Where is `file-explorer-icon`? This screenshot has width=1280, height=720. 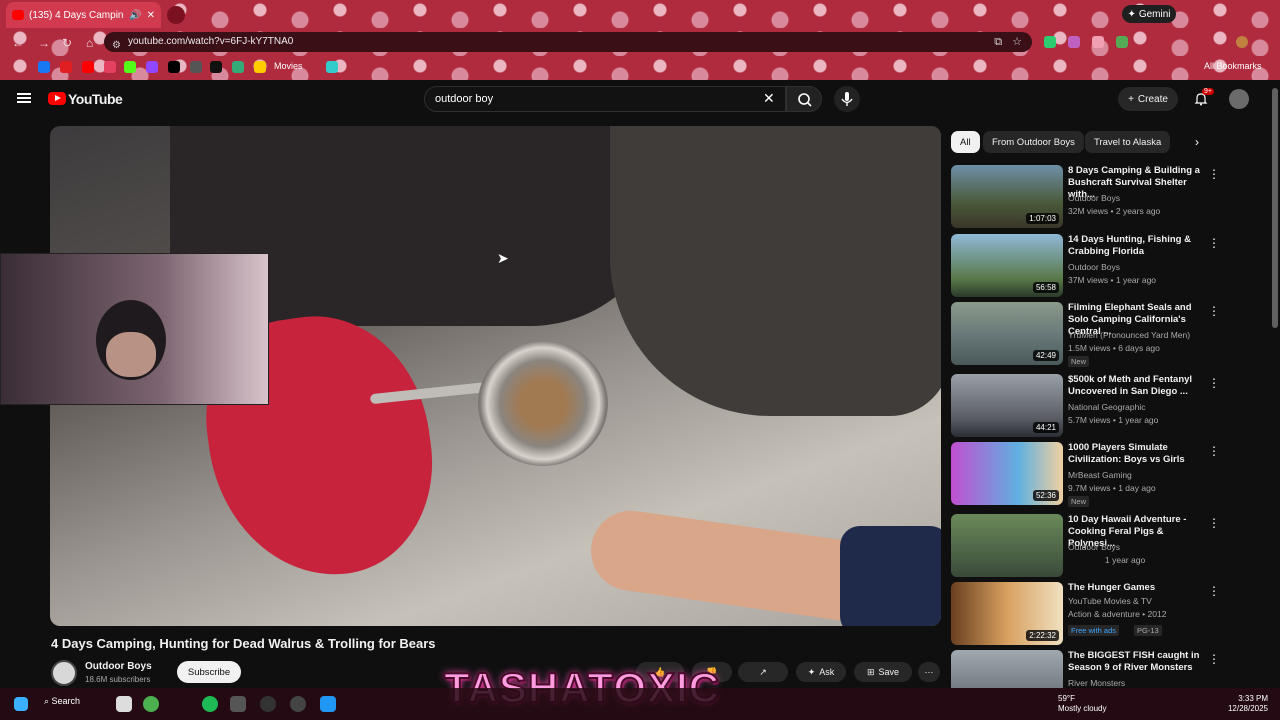
file-explorer-icon is located at coordinates (124, 704).